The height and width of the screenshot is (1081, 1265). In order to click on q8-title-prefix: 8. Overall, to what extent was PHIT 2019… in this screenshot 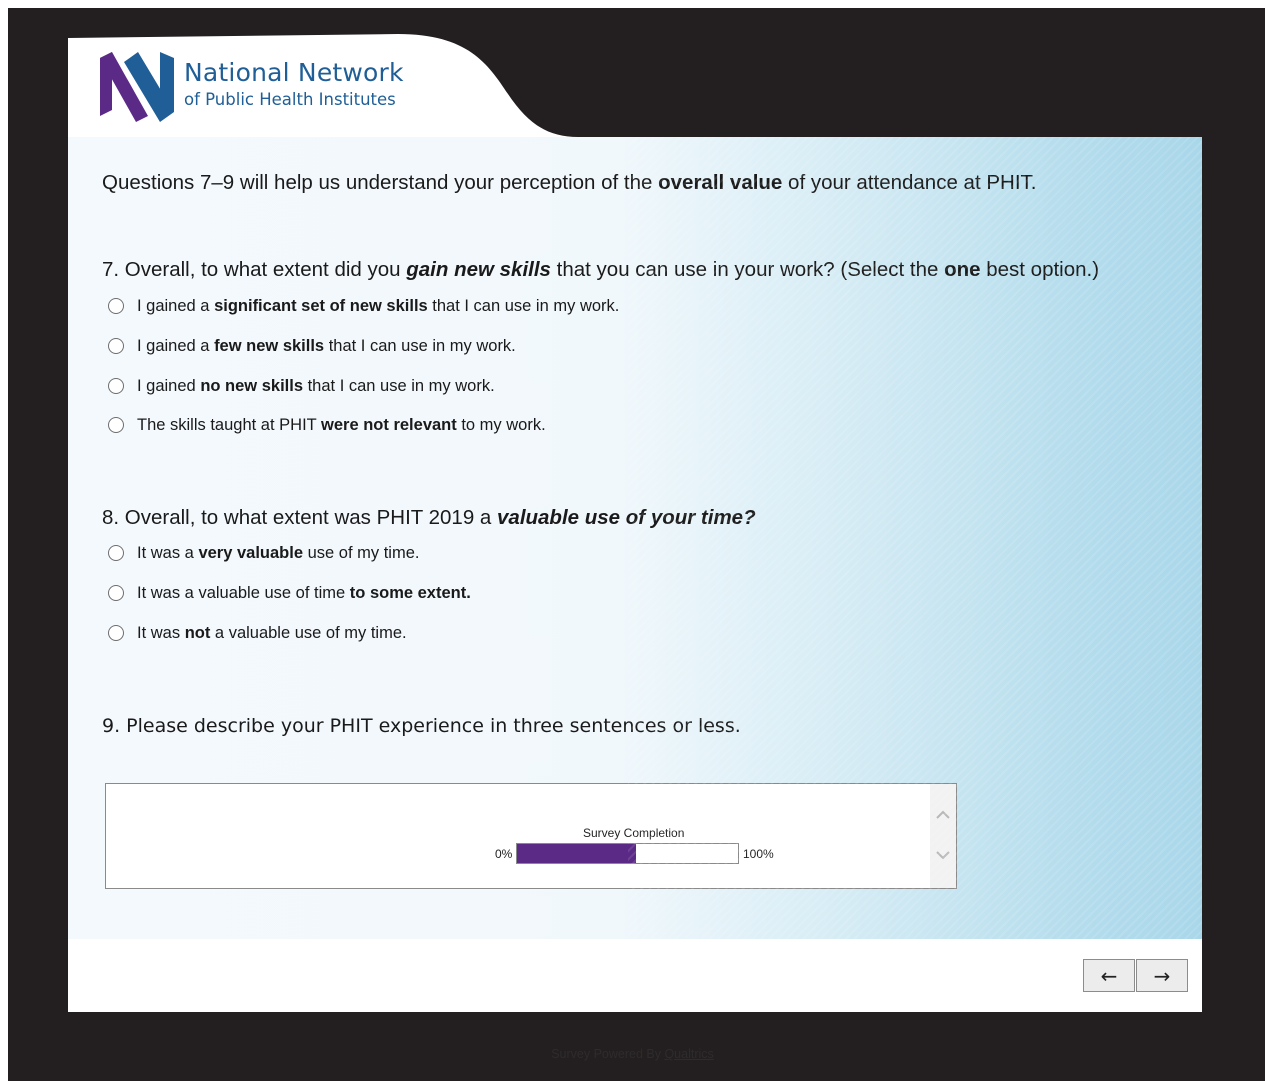, I will do `click(300, 517)`.